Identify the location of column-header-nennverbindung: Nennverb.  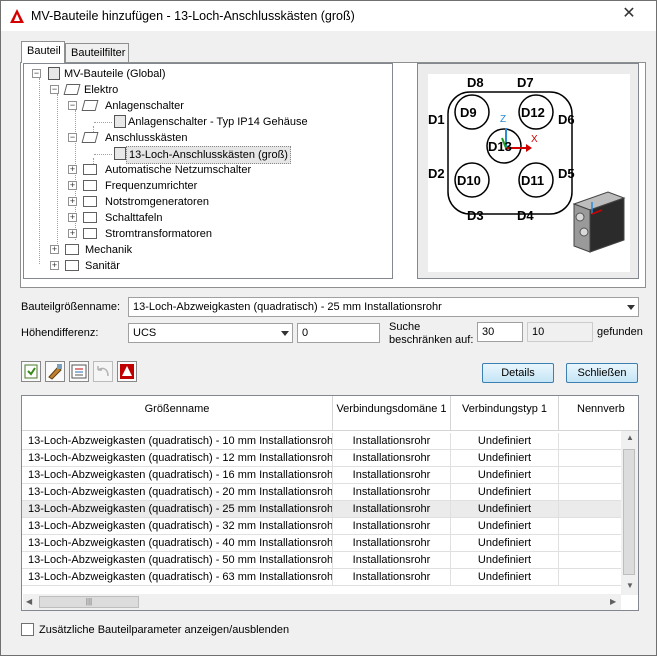
(598, 413).